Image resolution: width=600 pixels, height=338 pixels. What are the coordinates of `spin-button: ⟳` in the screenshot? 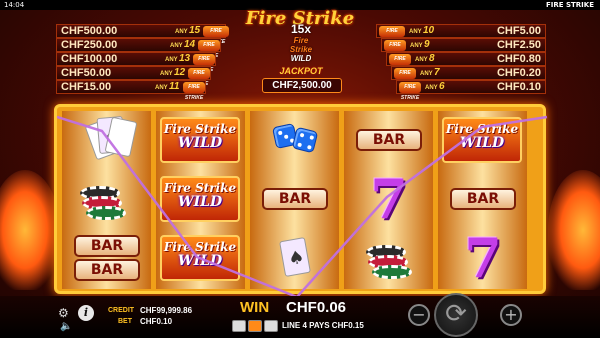 It's located at (456, 315).